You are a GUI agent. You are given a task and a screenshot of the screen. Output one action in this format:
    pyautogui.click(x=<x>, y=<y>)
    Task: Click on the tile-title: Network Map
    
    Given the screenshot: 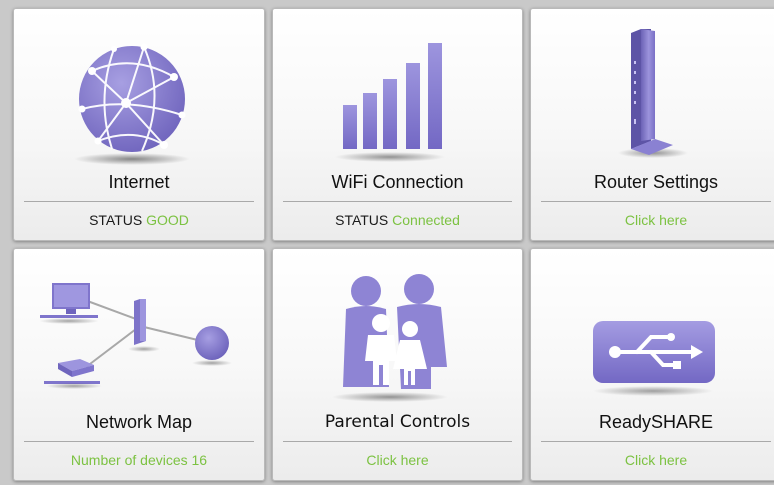 What is the action you would take?
    pyautogui.click(x=139, y=422)
    